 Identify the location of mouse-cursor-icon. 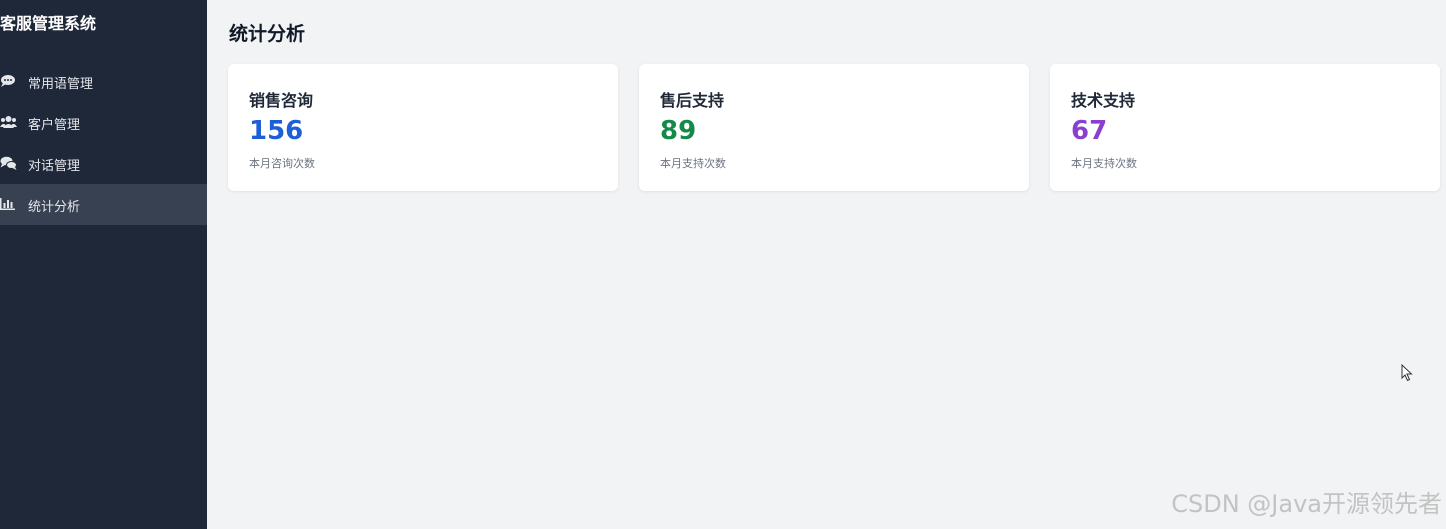
(1407, 373).